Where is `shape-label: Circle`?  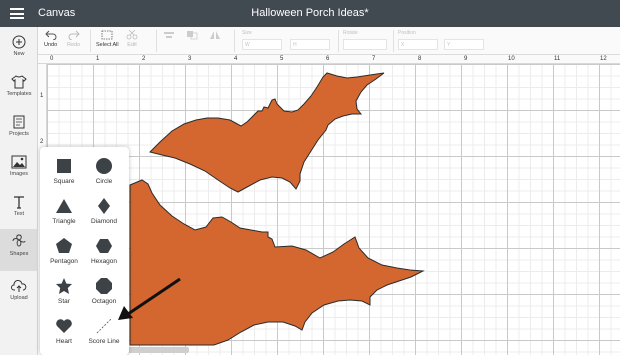 shape-label: Circle is located at coordinates (104, 181).